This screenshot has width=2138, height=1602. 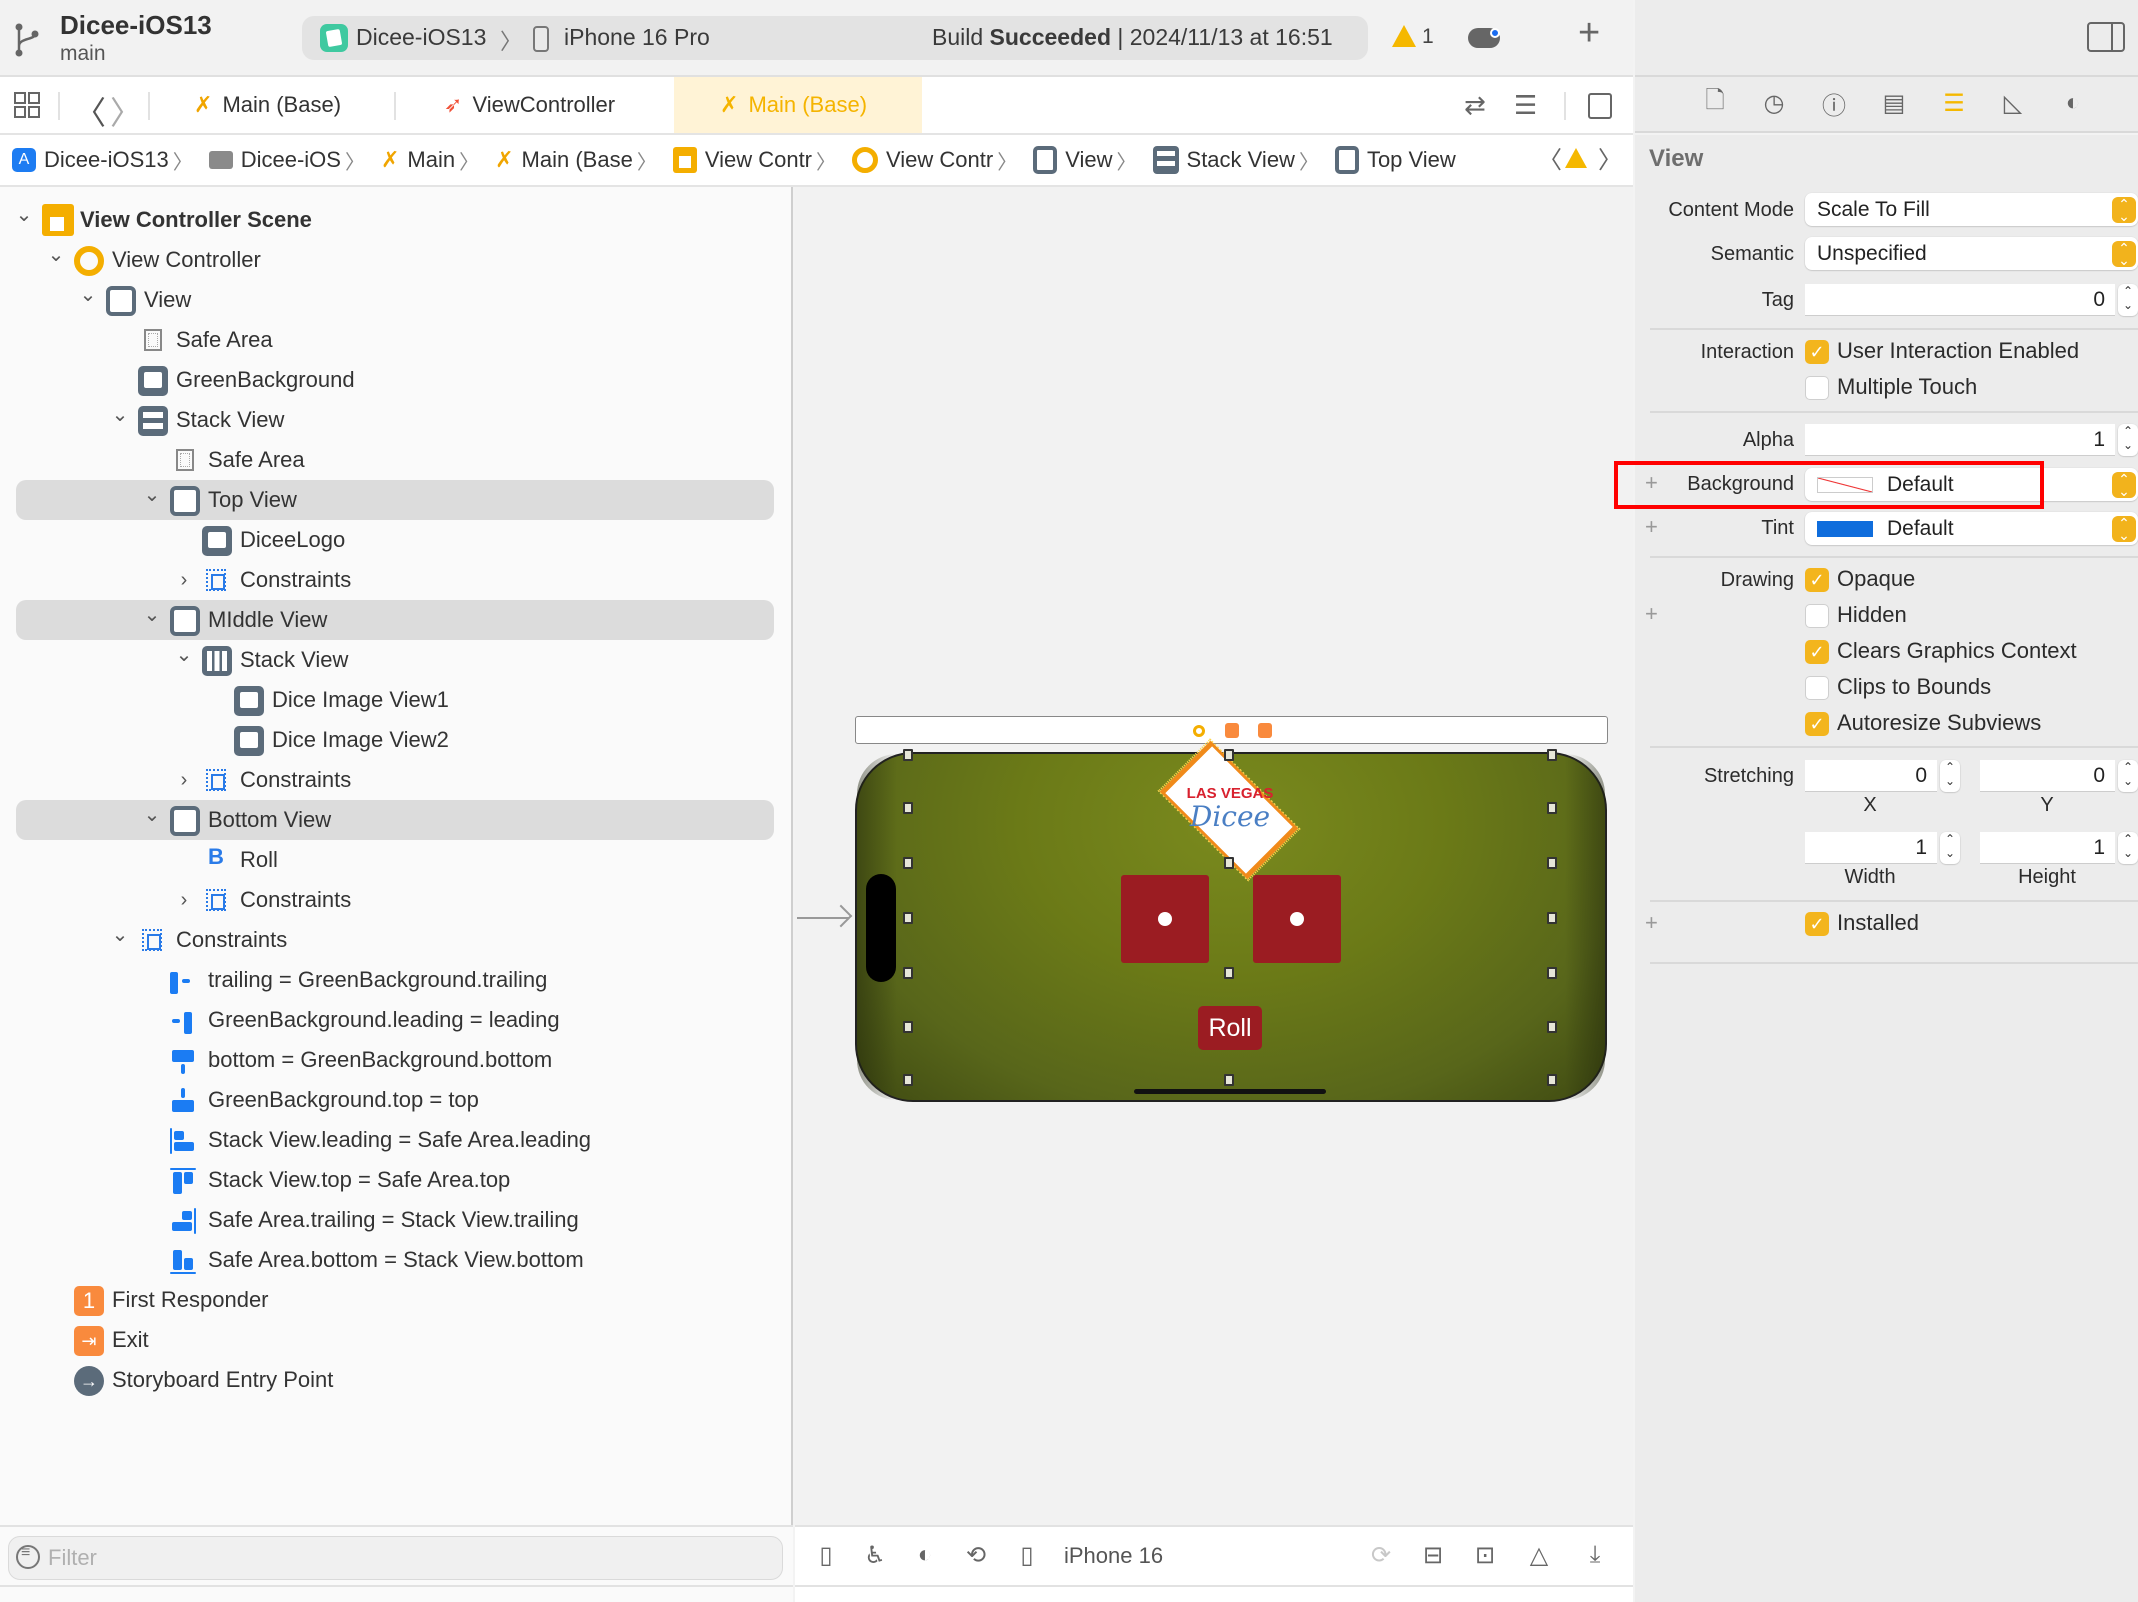 What do you see at coordinates (2128, 848) in the screenshot?
I see `stretch-height-stepper: ⌃ ⌄` at bounding box center [2128, 848].